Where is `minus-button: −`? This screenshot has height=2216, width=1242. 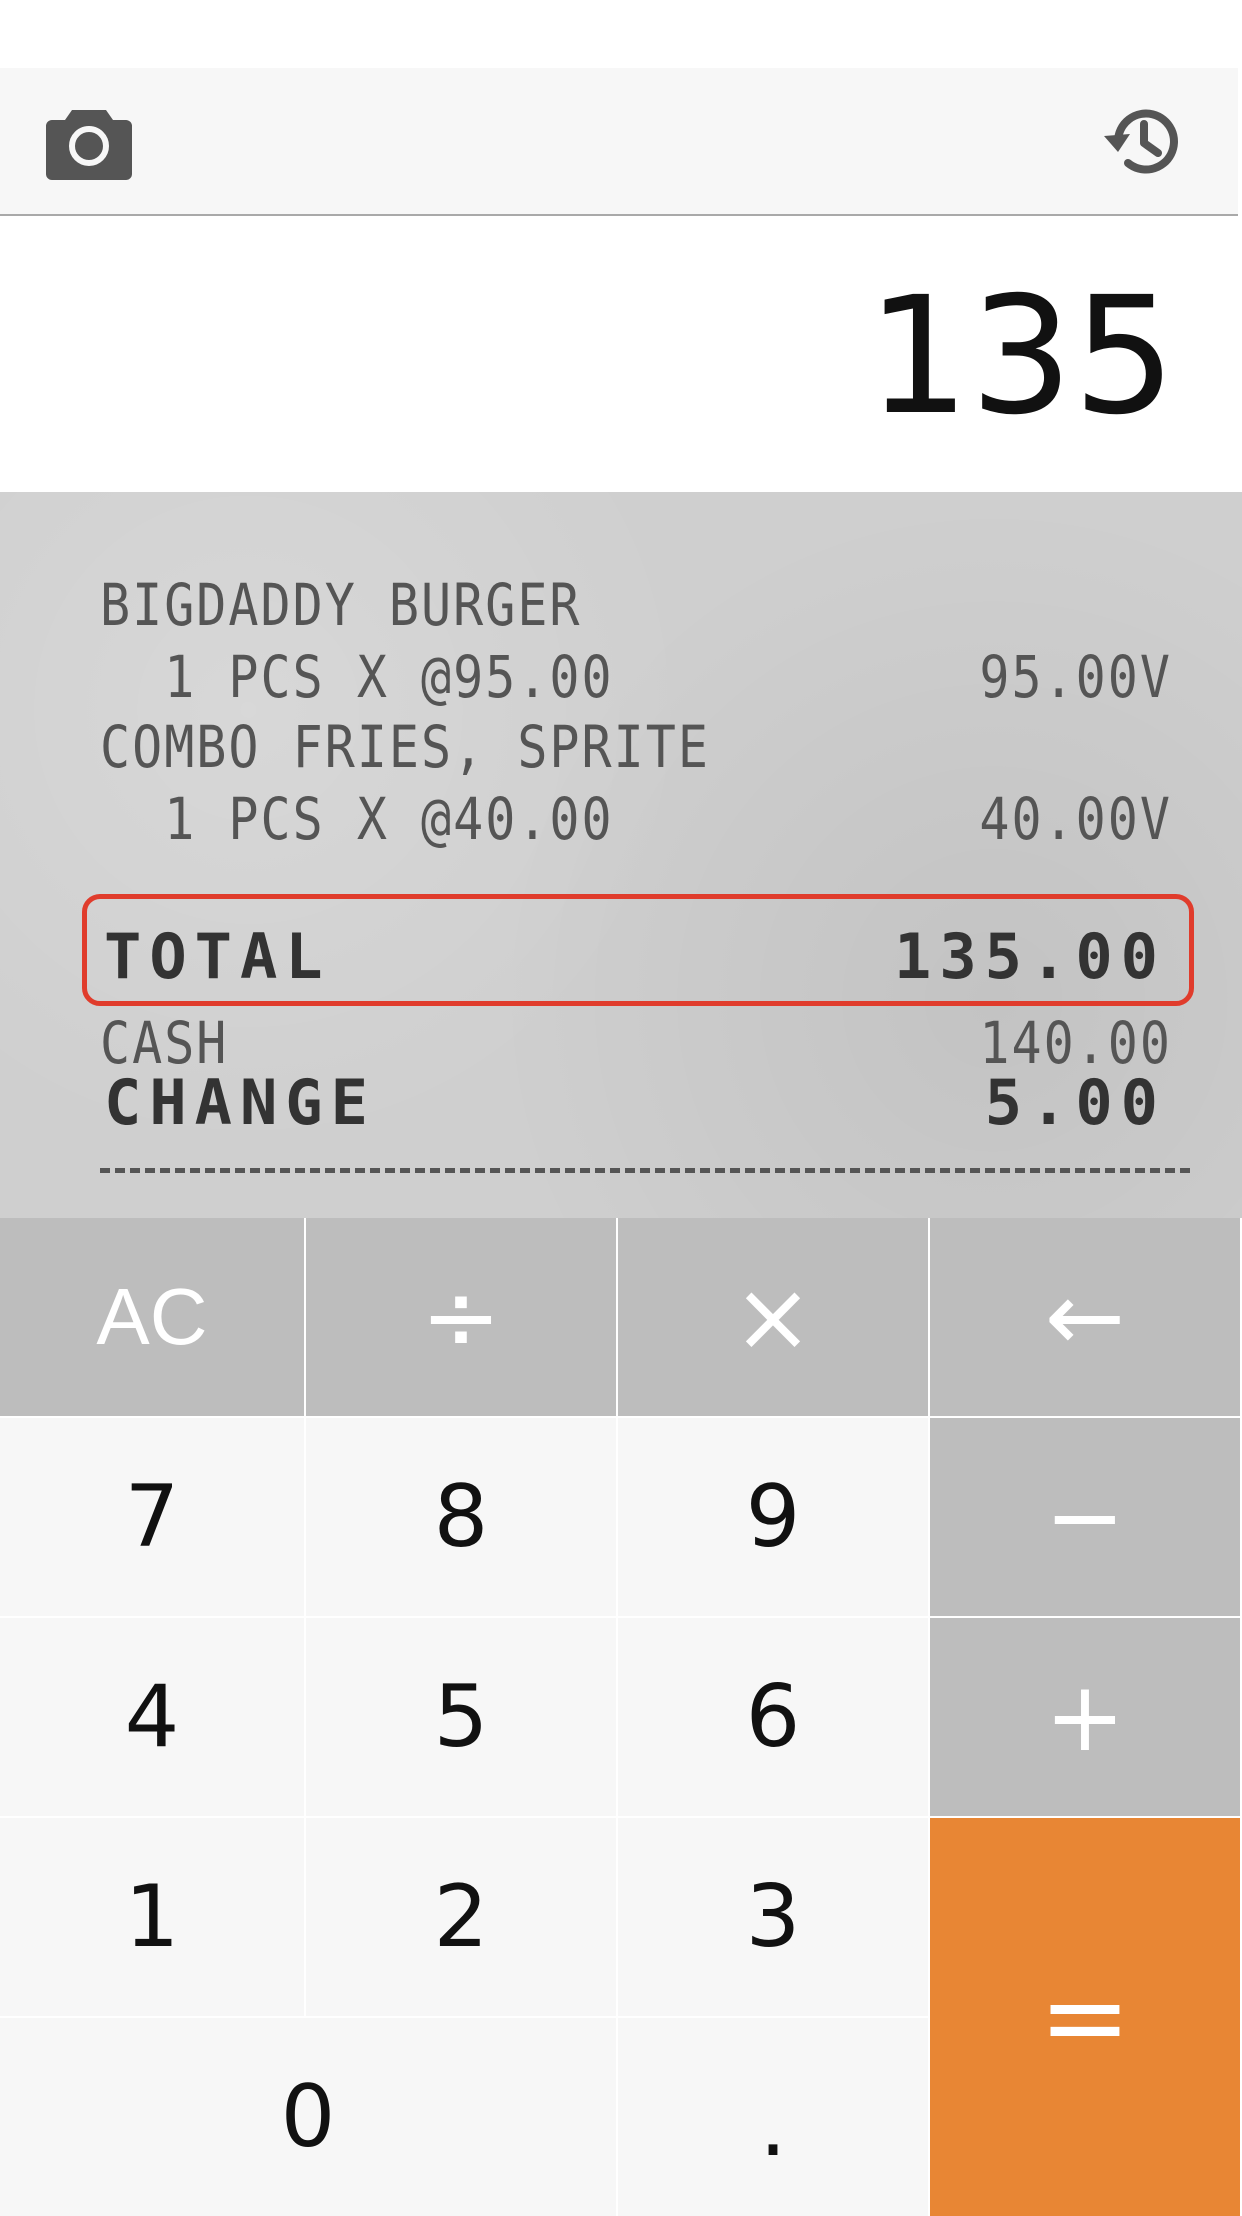 minus-button: − is located at coordinates (1085, 1517).